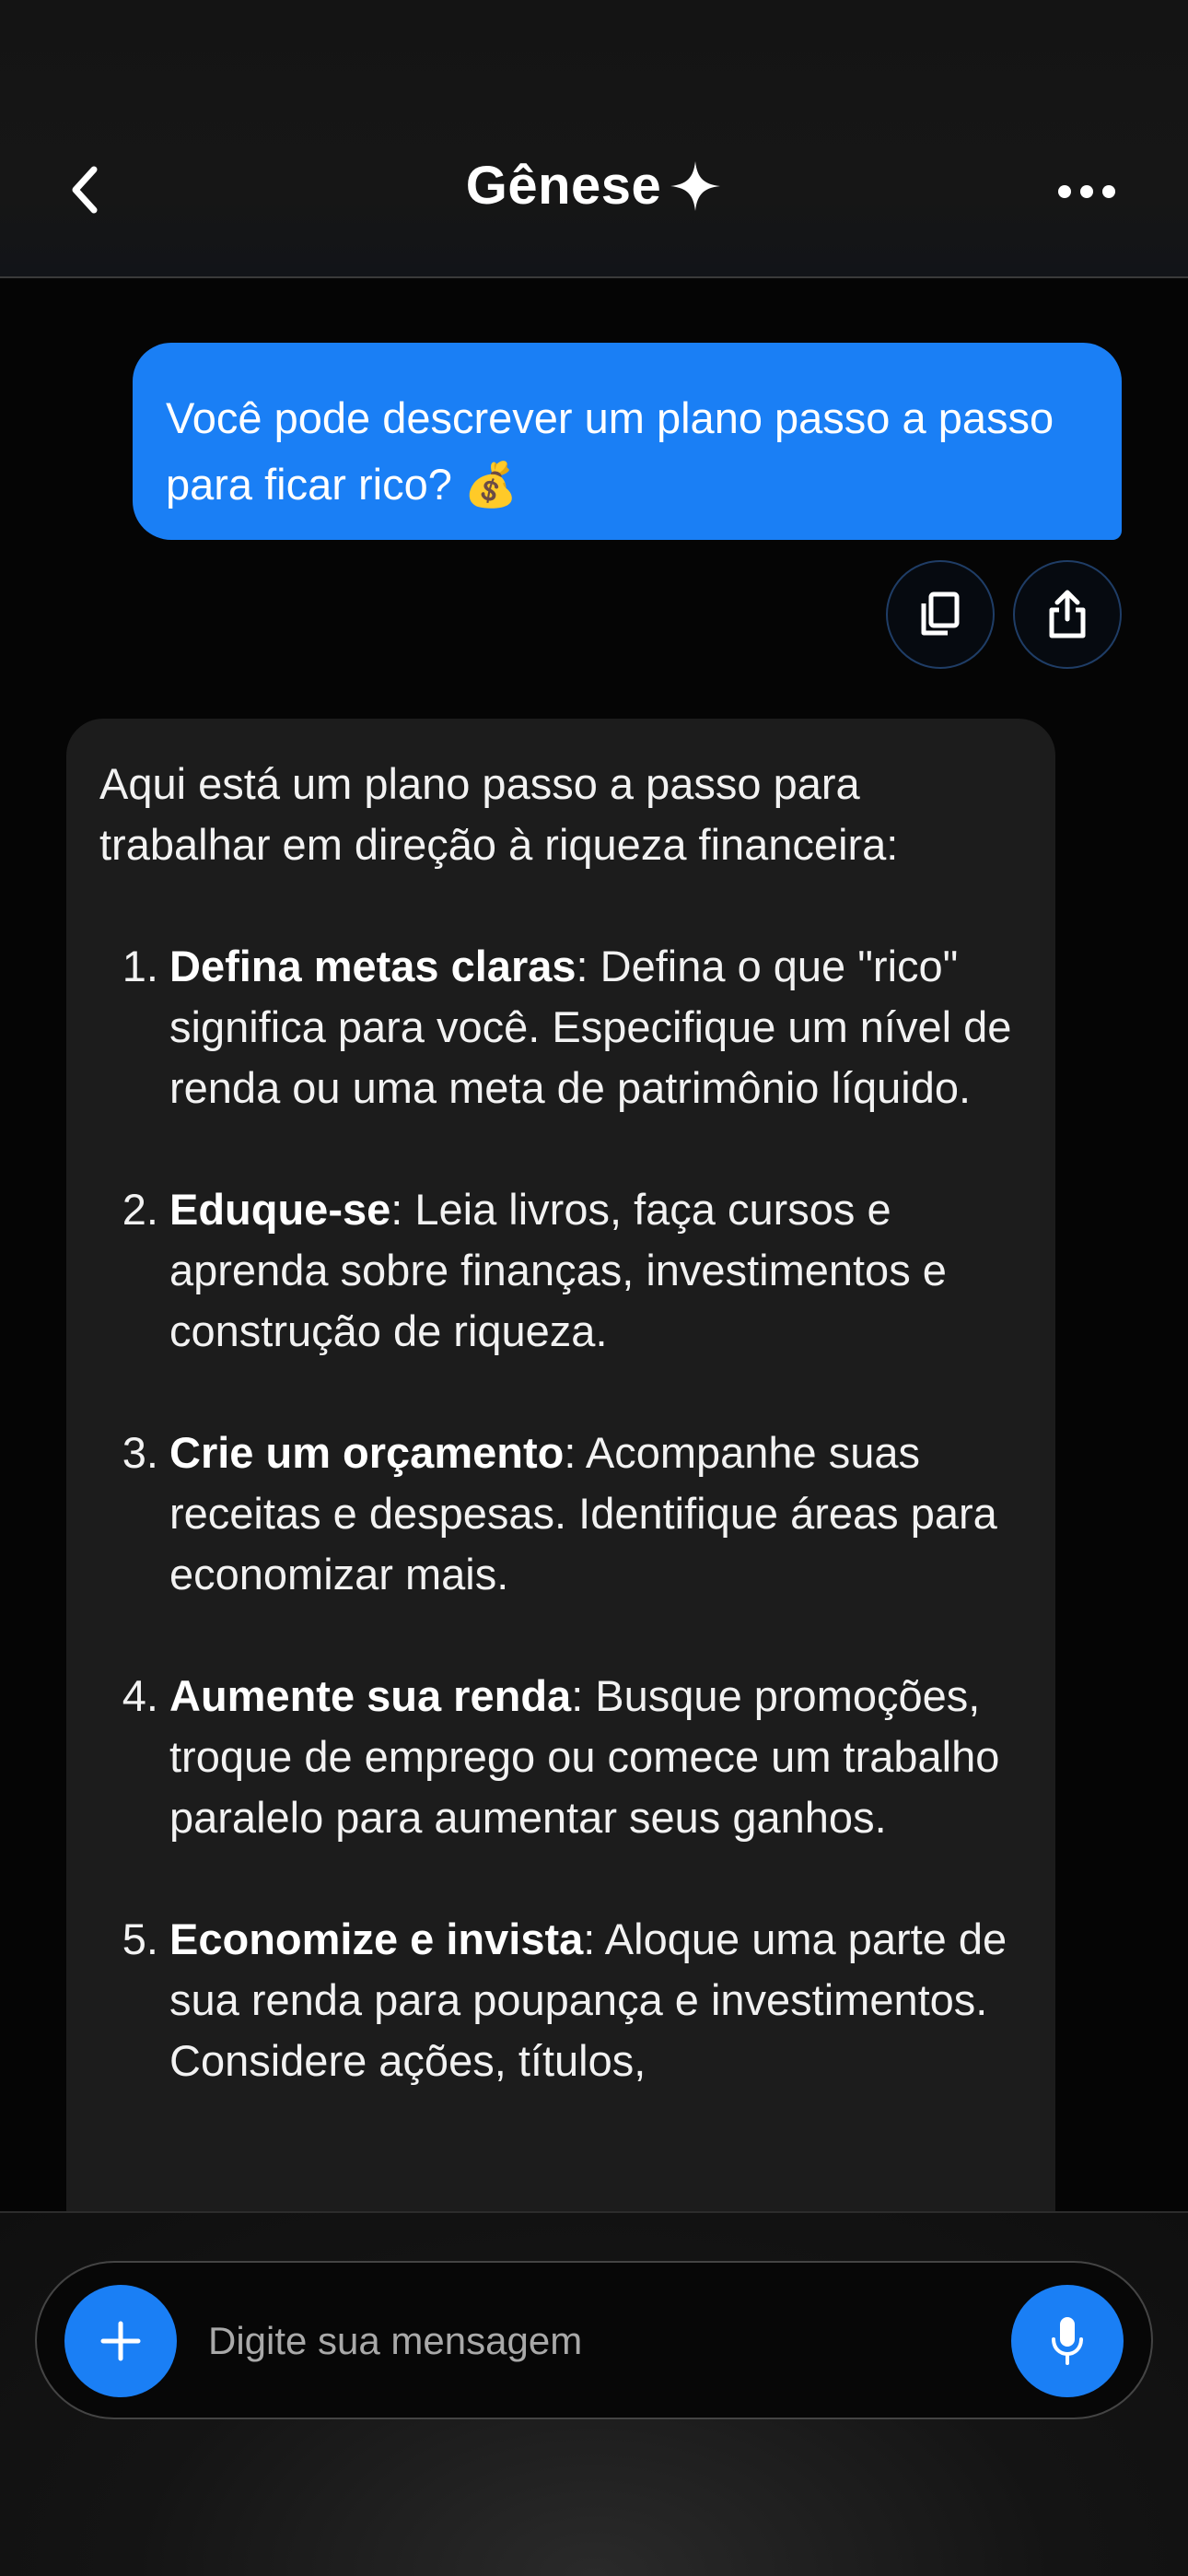  I want to click on step-title: Economize e invista, so click(376, 1938).